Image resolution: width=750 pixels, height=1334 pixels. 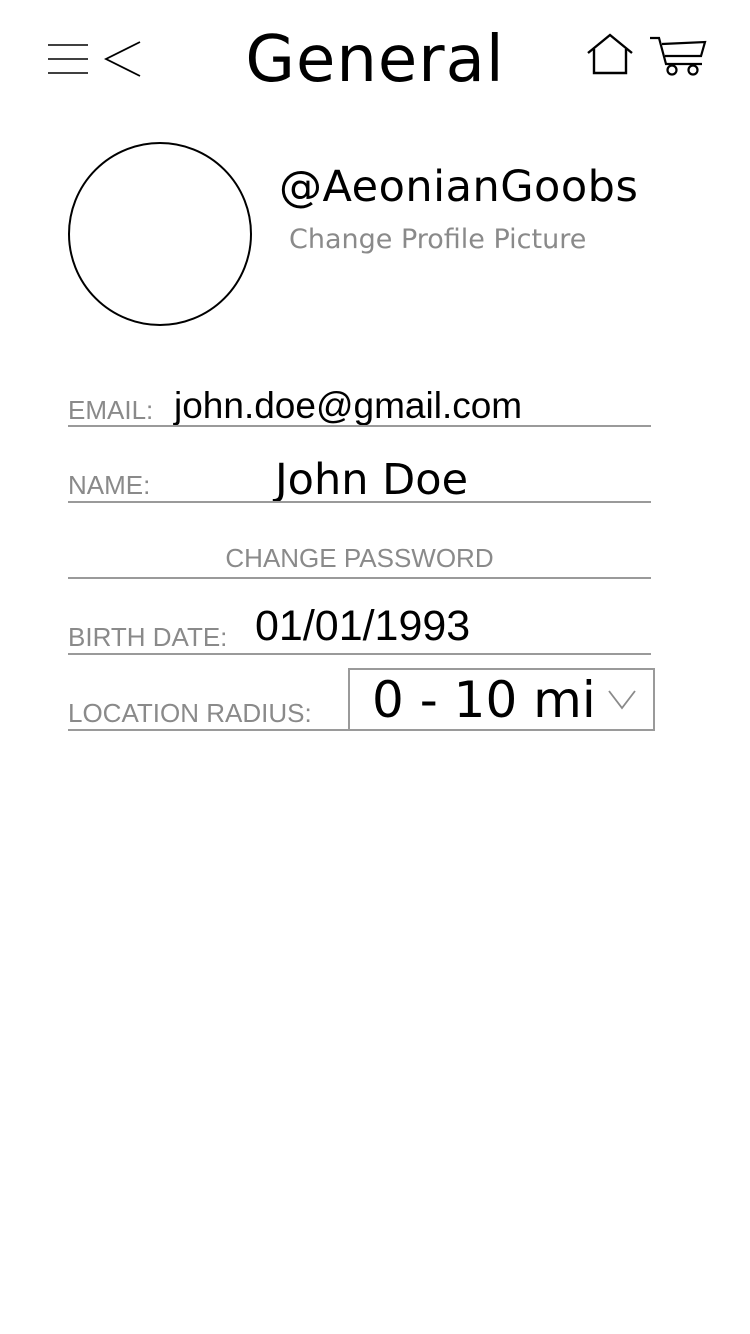 I want to click on change-password-underline, so click(x=359, y=578).